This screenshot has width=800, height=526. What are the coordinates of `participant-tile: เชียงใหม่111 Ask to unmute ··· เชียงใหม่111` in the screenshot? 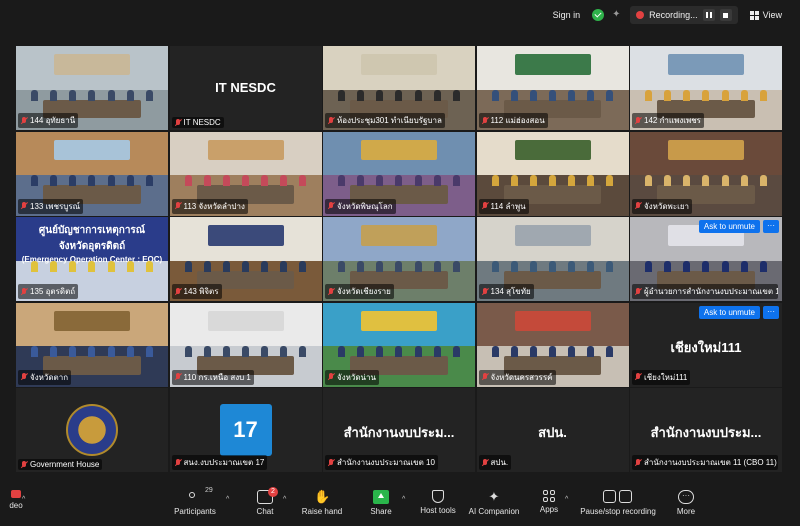 It's located at (706, 344).